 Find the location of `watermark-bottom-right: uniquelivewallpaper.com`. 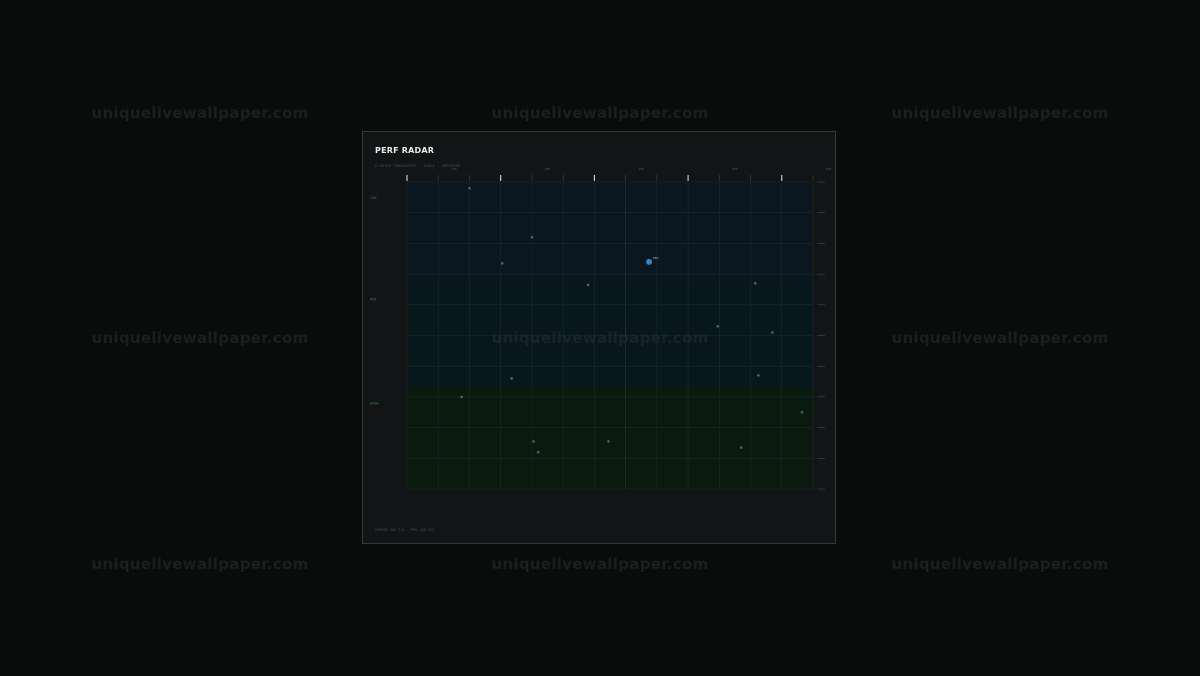

watermark-bottom-right: uniquelivewallpaper.com is located at coordinates (1000, 564).